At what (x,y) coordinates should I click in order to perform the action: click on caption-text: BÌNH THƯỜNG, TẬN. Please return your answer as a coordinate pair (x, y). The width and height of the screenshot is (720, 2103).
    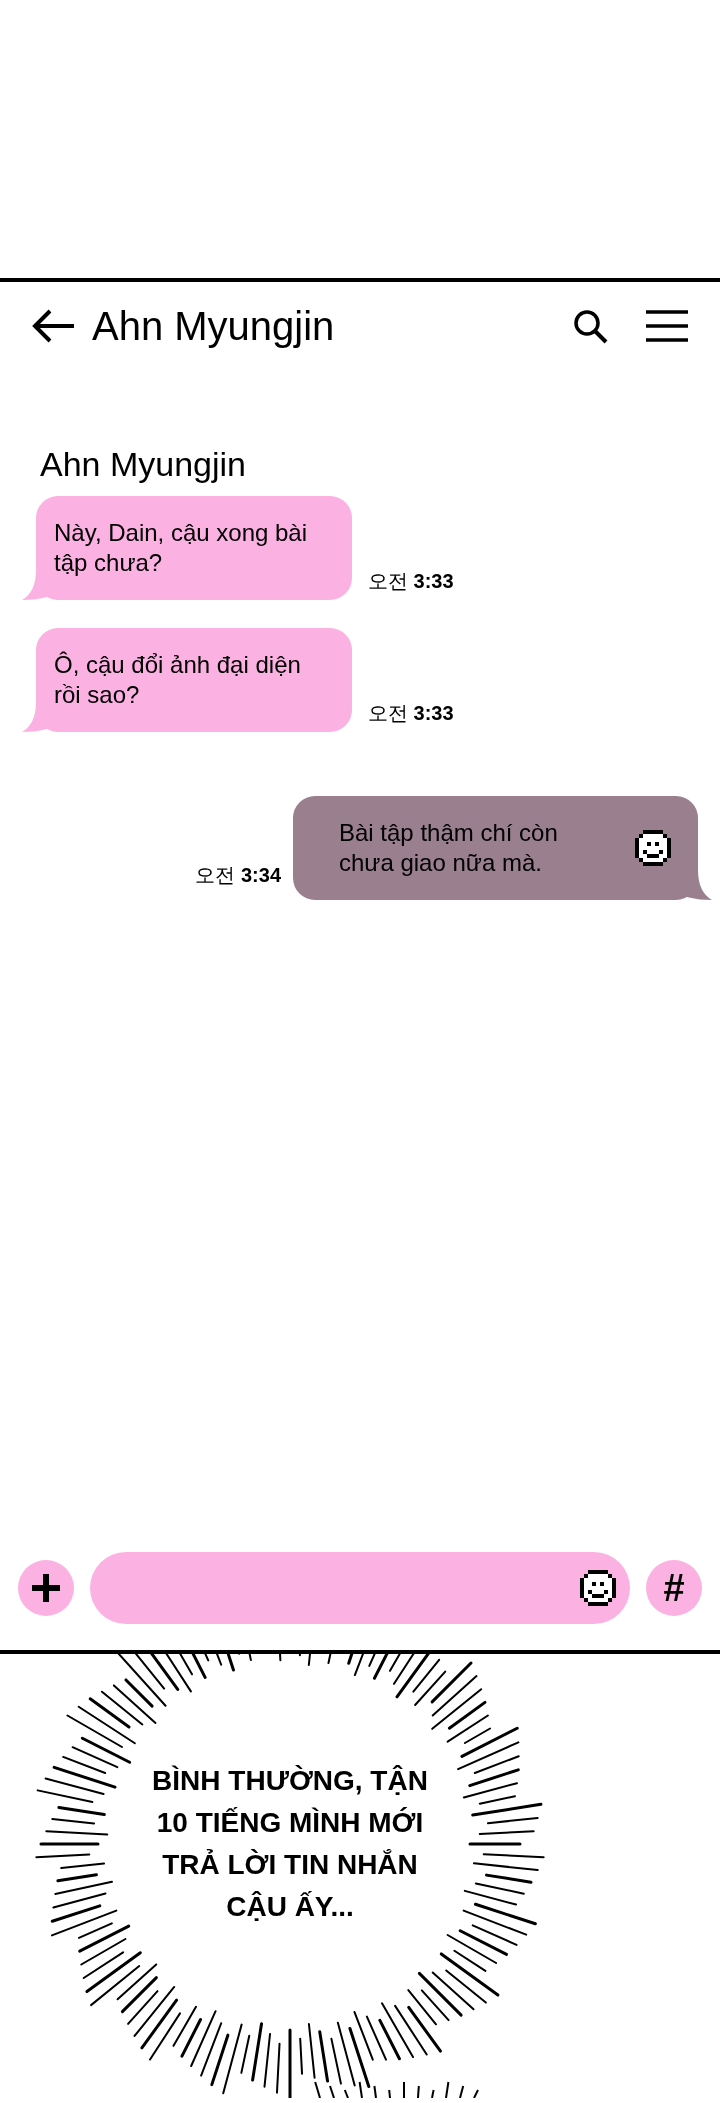
    Looking at the image, I should click on (290, 1781).